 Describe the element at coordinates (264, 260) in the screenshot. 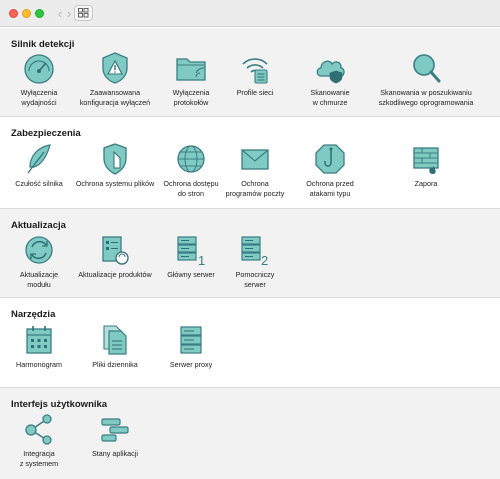

I see `svg-text: 2` at that location.